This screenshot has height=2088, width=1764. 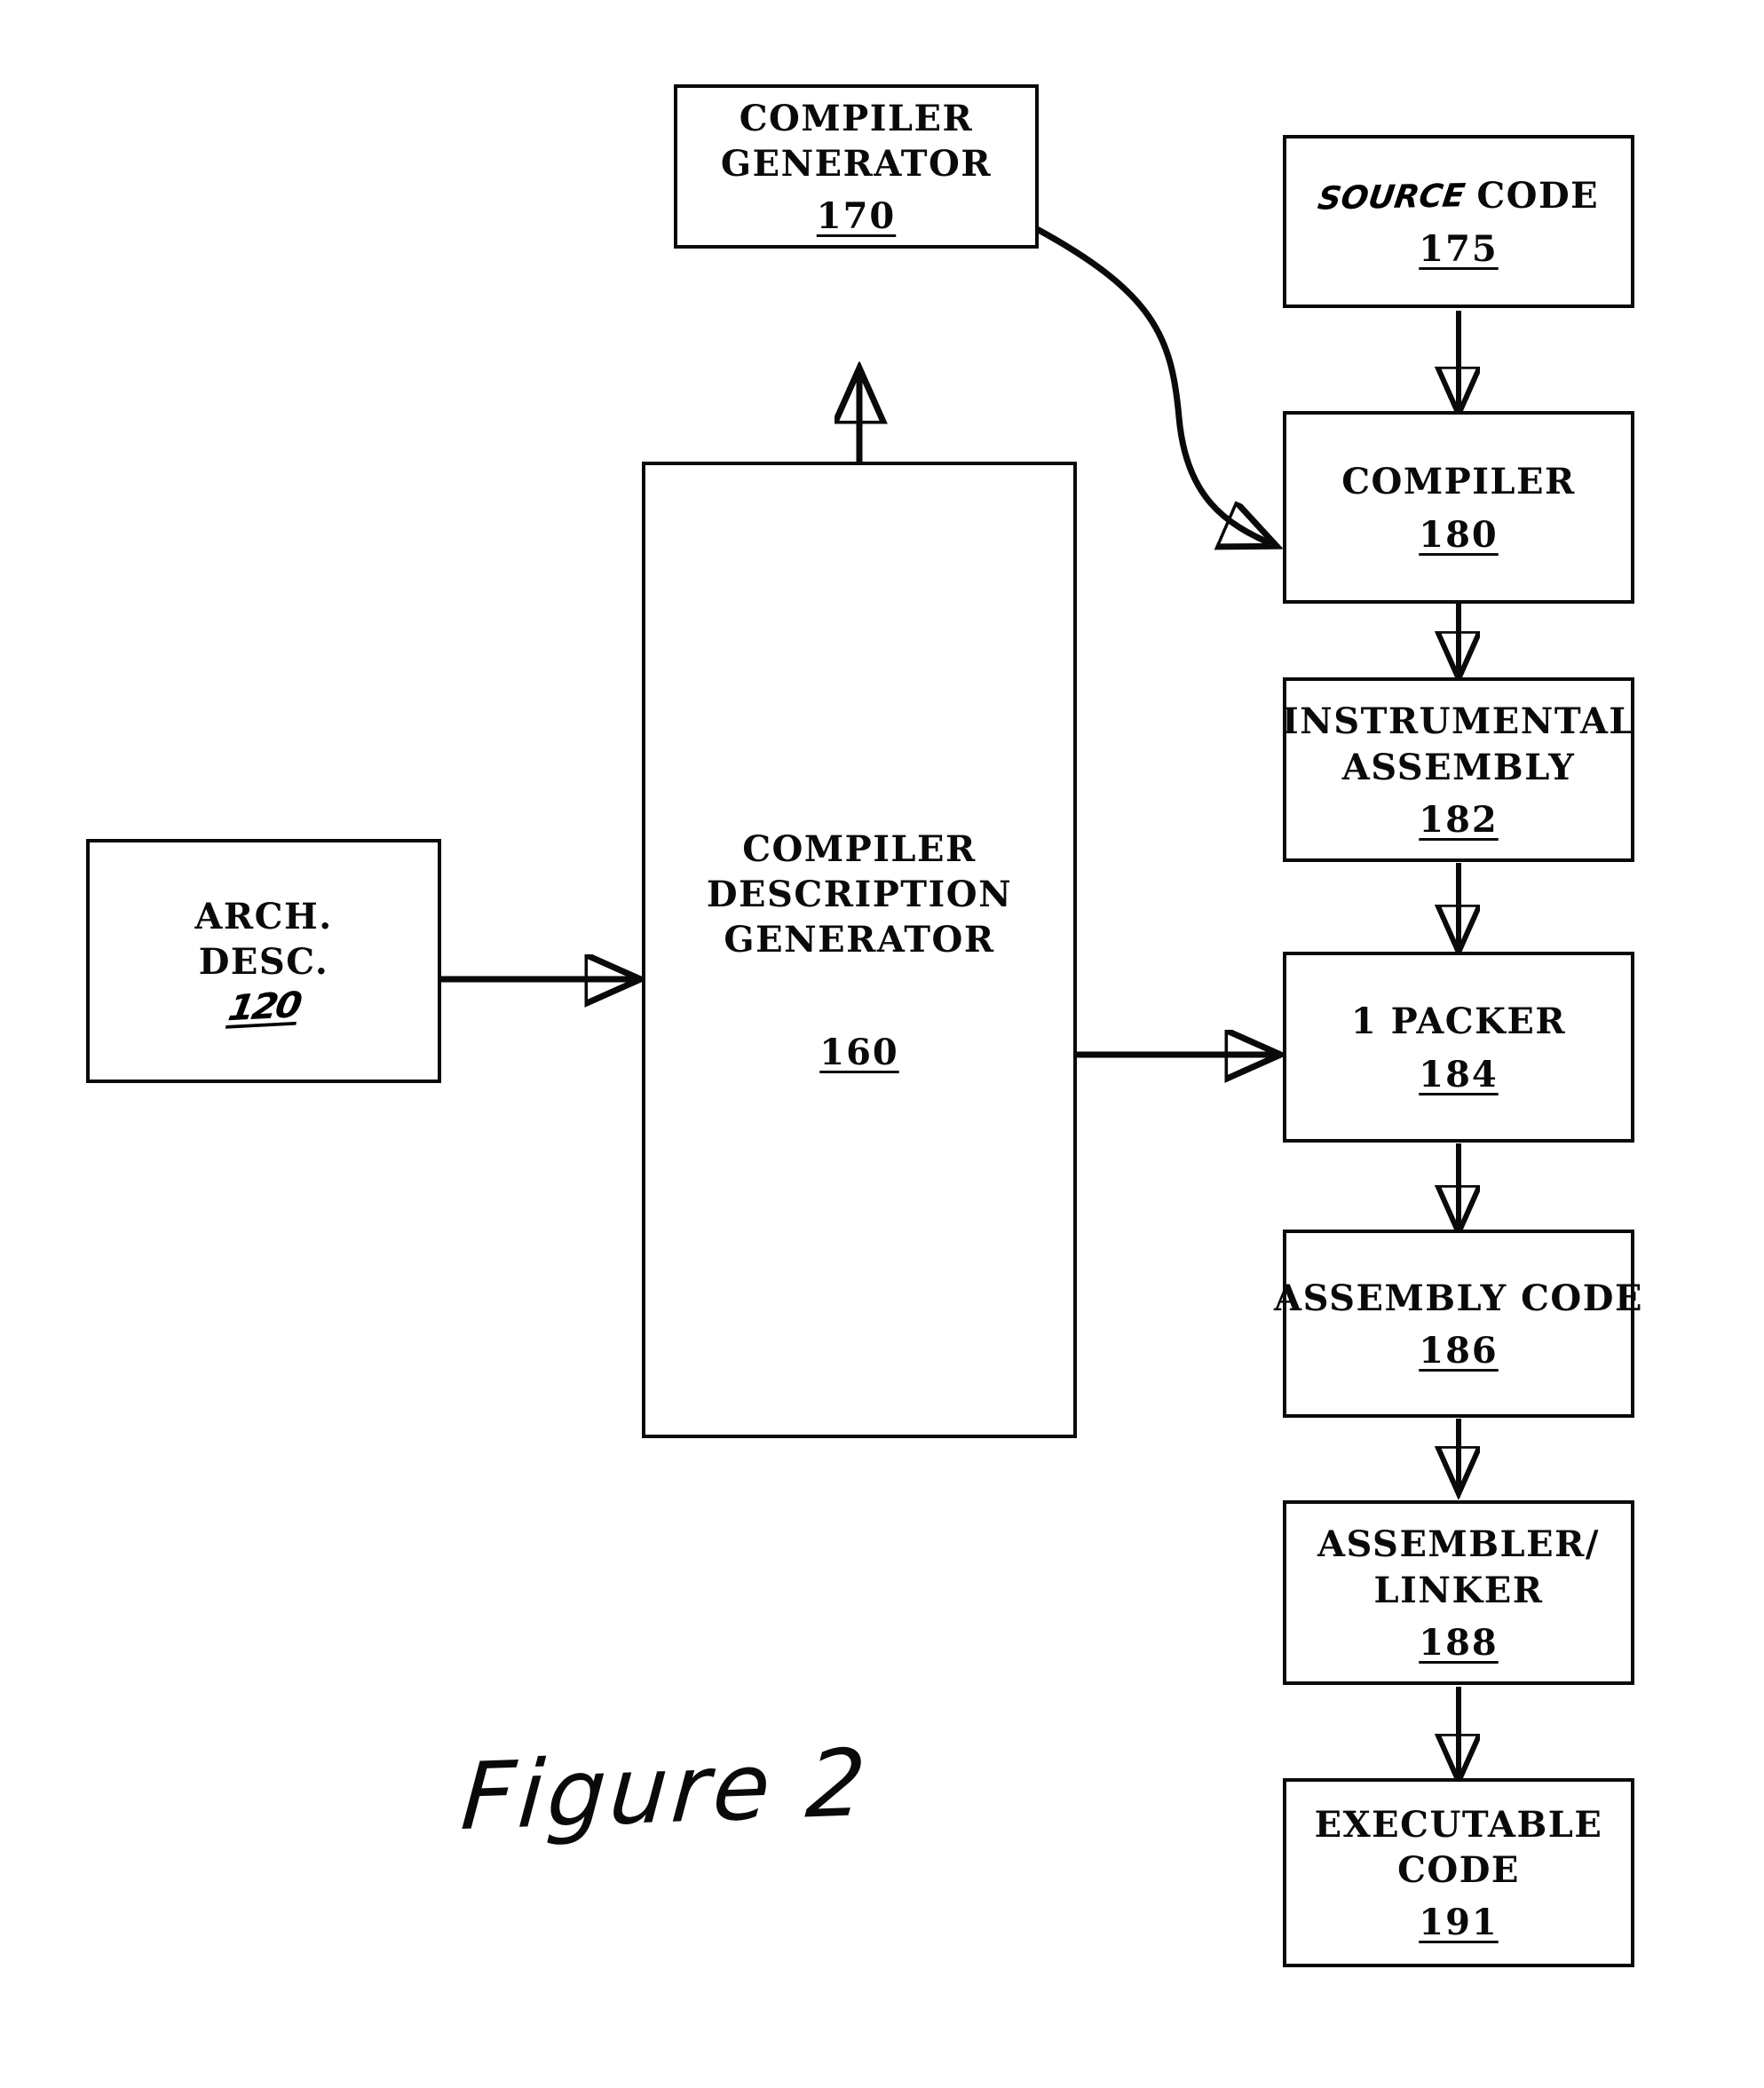 I want to click on source-code-handwritten-word: SOURCE, so click(x=1391, y=198).